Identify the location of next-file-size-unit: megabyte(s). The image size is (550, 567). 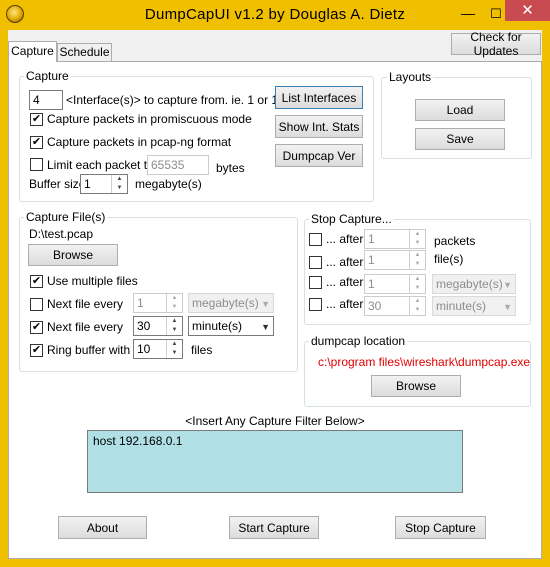
(225, 303).